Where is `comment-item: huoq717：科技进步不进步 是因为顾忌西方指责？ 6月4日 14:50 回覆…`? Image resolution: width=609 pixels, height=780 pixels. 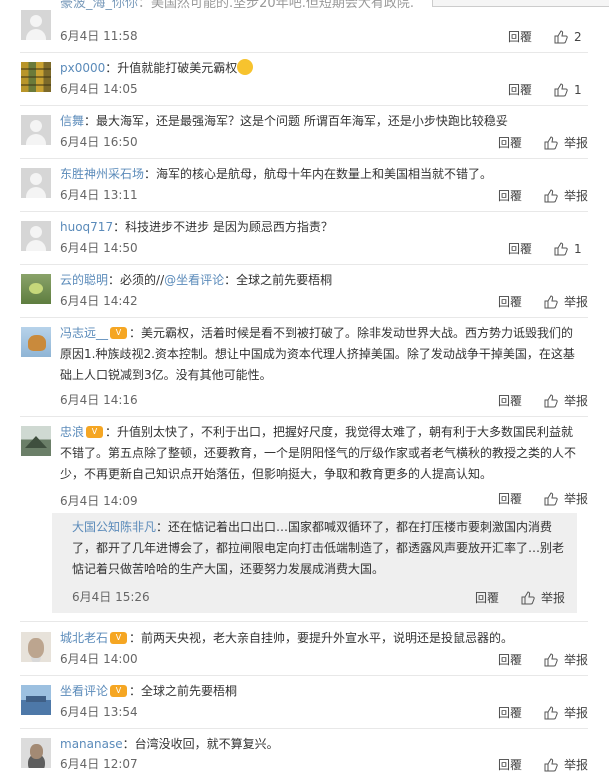
comment-item: huoq717：科技进步不进步 是因为顾忌西方指责？ 6月4日 14:50 回覆… is located at coordinates (304, 238).